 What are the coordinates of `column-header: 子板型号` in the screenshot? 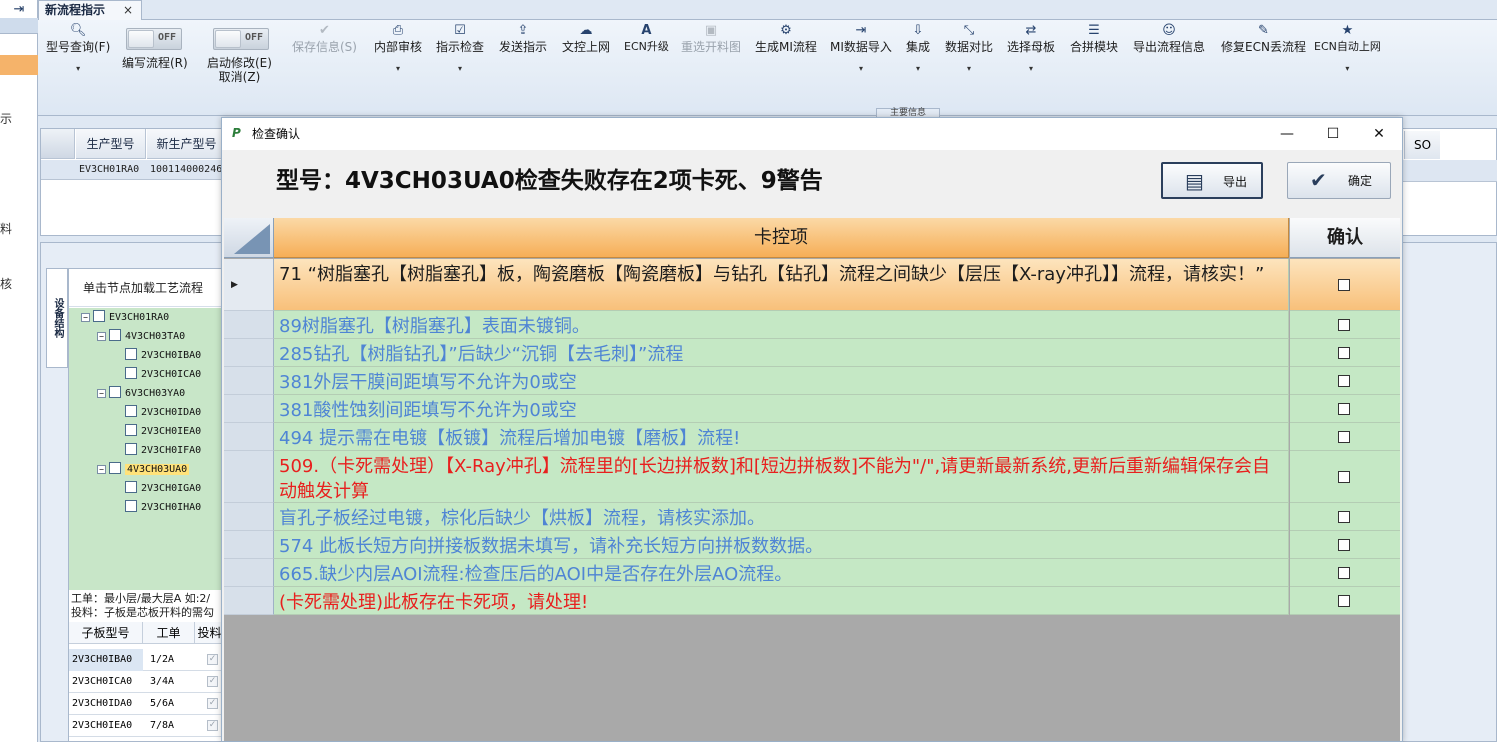 It's located at (106, 633).